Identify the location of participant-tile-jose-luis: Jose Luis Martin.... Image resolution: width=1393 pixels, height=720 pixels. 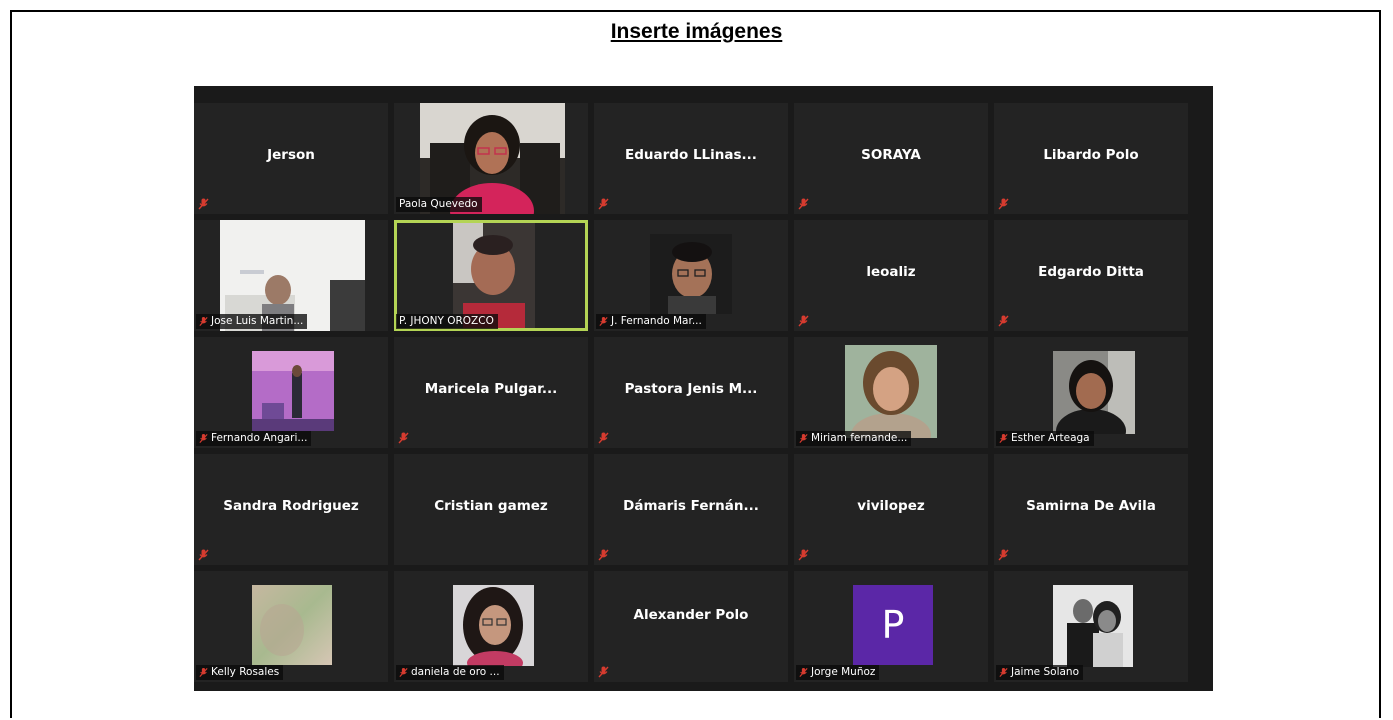
(291, 275).